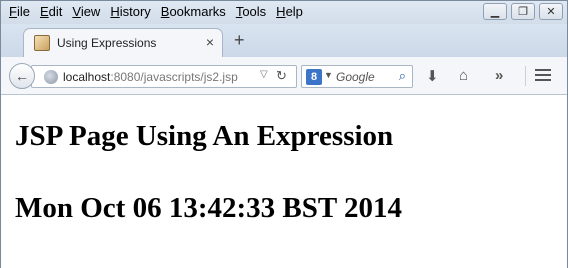 This screenshot has height=268, width=568. I want to click on minimize-button: ▁, so click(495, 11).